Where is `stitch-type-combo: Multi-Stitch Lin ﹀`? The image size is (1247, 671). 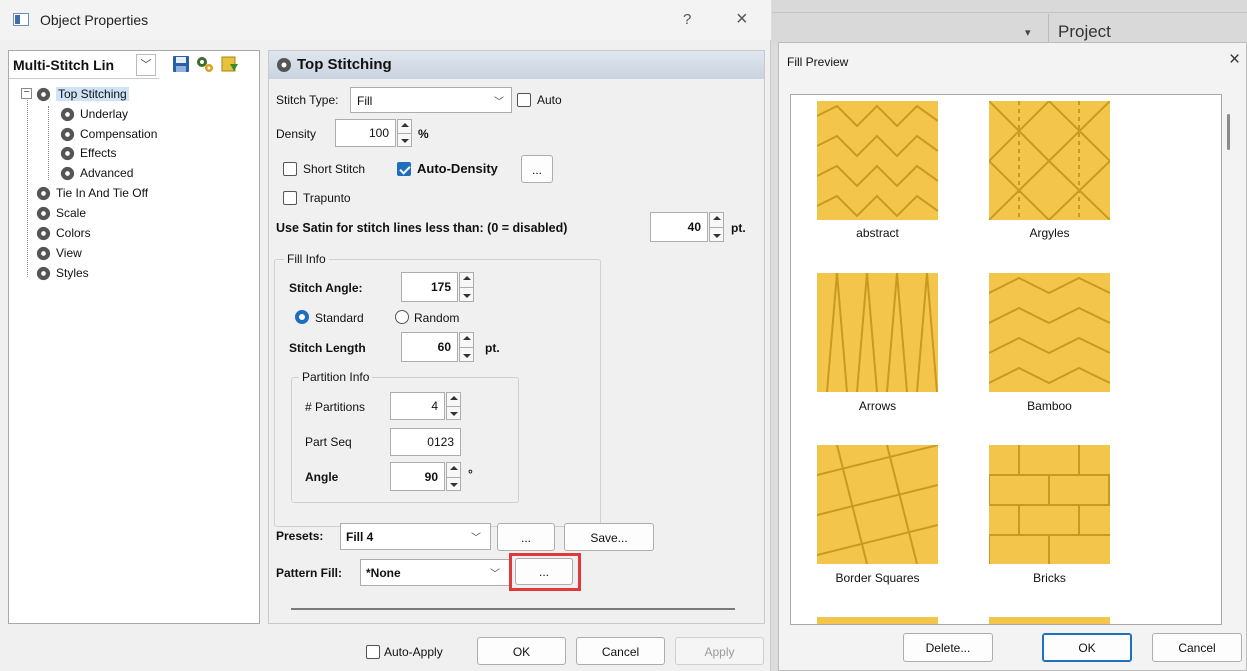
stitch-type-combo: Multi-Stitch Lin ﹀ is located at coordinates (84, 65).